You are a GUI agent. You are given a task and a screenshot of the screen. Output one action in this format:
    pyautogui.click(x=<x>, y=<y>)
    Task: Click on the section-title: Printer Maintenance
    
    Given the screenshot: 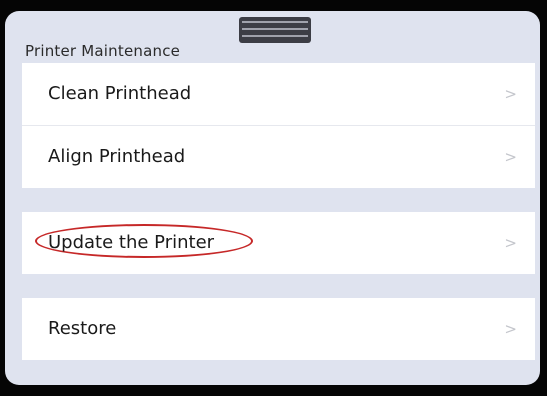 What is the action you would take?
    pyautogui.click(x=103, y=51)
    